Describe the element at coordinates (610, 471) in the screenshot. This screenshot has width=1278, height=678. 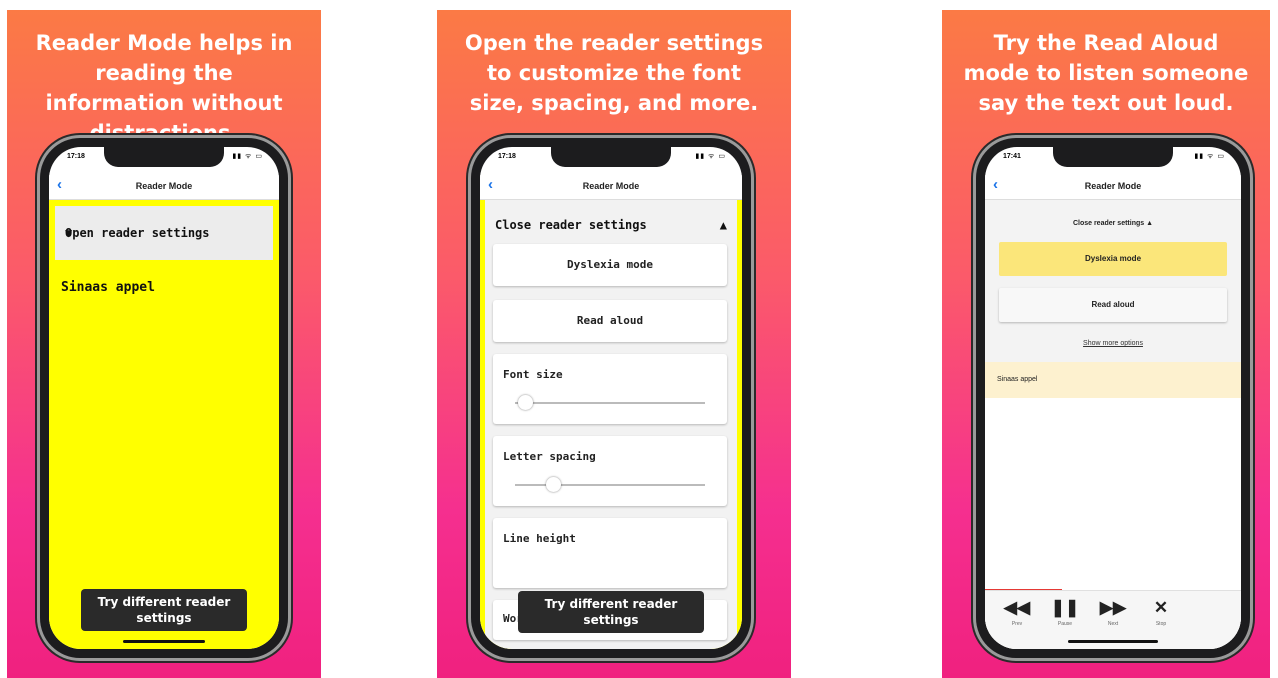
I see `letter-spacing-card: Letter spacing` at that location.